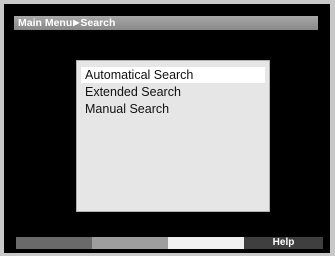  Describe the element at coordinates (98, 23) in the screenshot. I see `breadcrumb-current: Search` at that location.